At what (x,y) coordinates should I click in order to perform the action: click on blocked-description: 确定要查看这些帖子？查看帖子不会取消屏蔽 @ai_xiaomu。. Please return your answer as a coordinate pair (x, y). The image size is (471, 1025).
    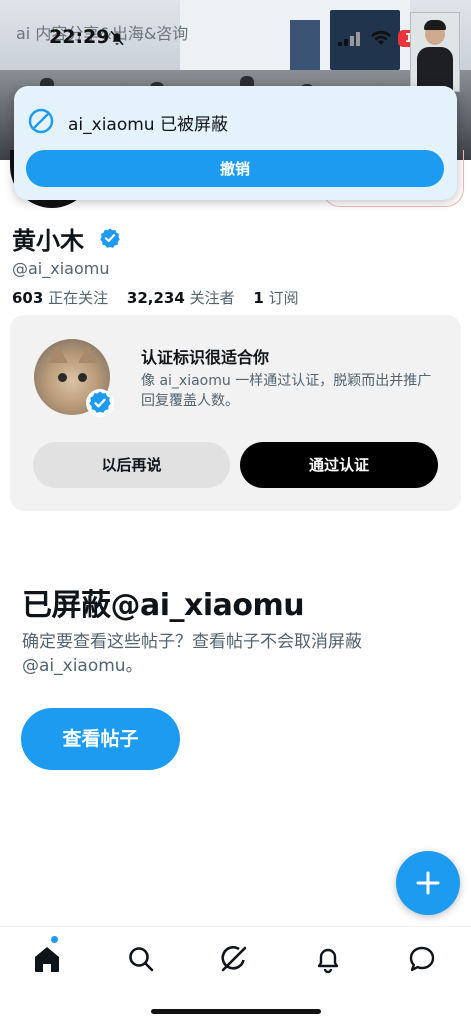
    Looking at the image, I should click on (192, 654).